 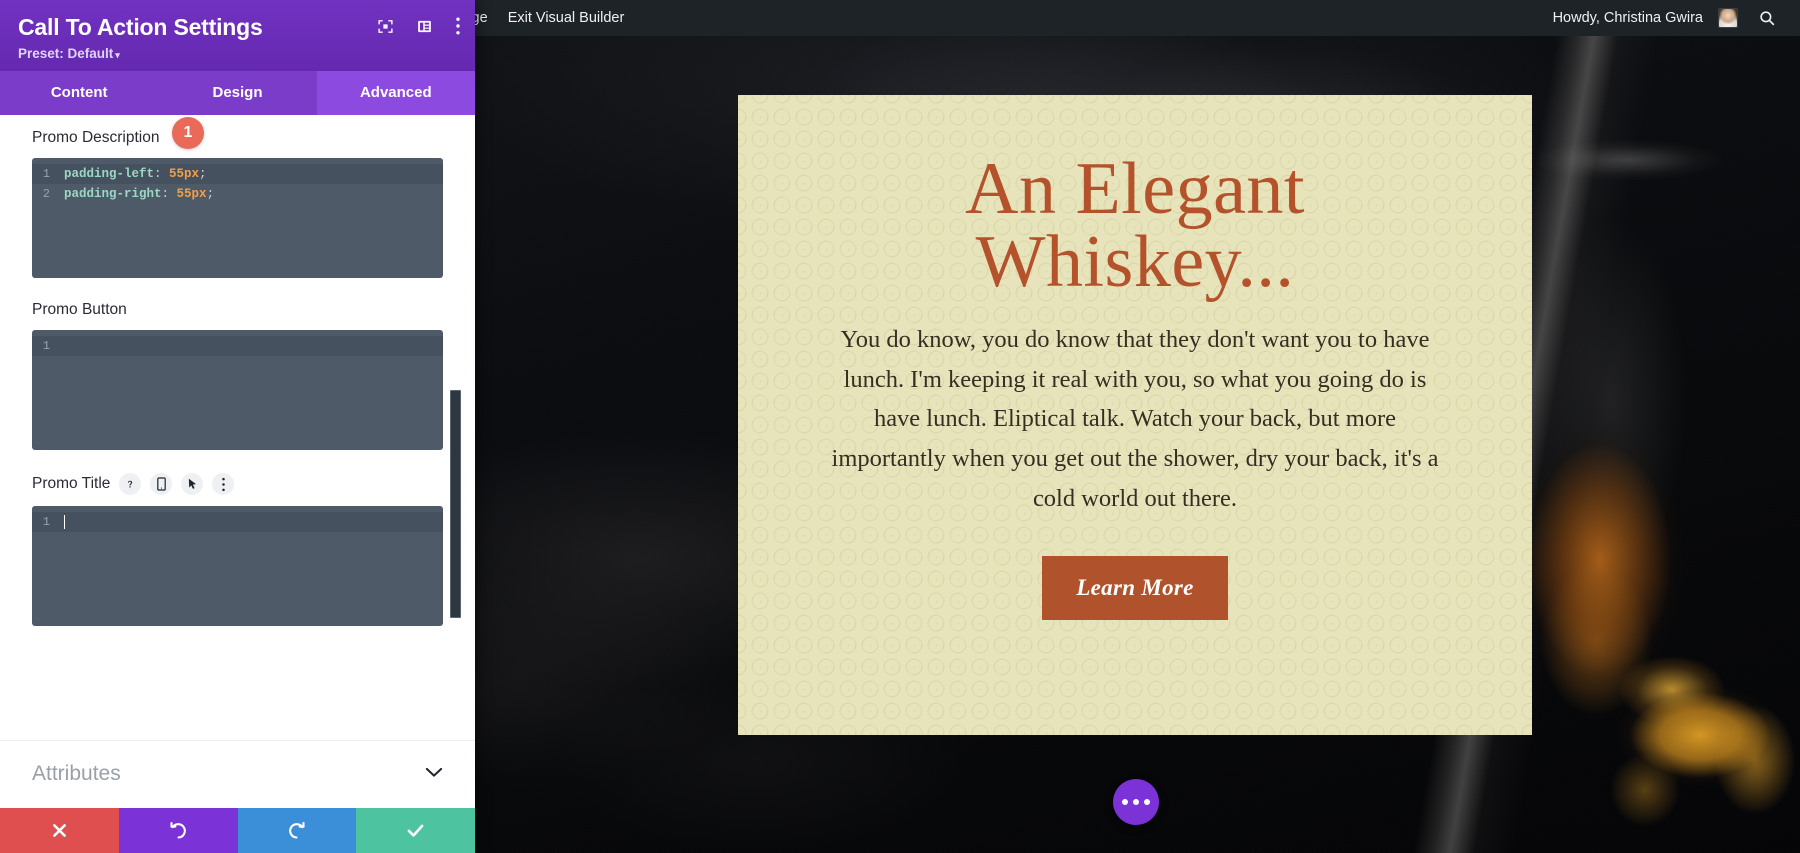 I want to click on code-line-text: padding-right: 55px;, so click(x=252, y=194).